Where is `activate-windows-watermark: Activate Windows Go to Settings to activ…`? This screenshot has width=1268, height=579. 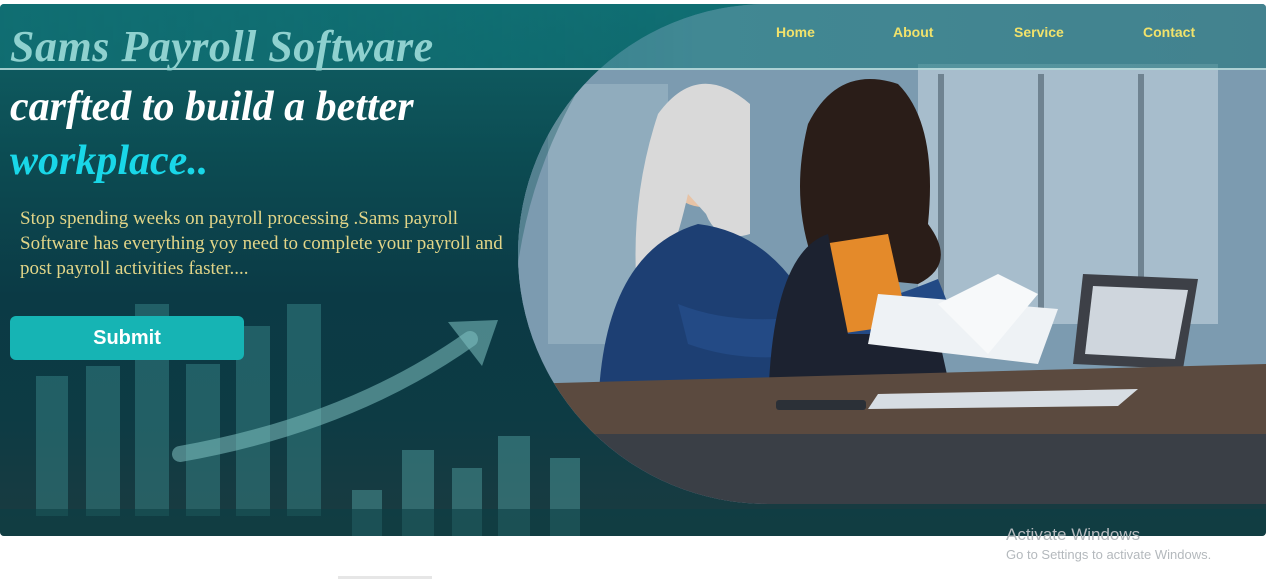 activate-windows-watermark: Activate Windows Go to Settings to activ… is located at coordinates (1108, 544).